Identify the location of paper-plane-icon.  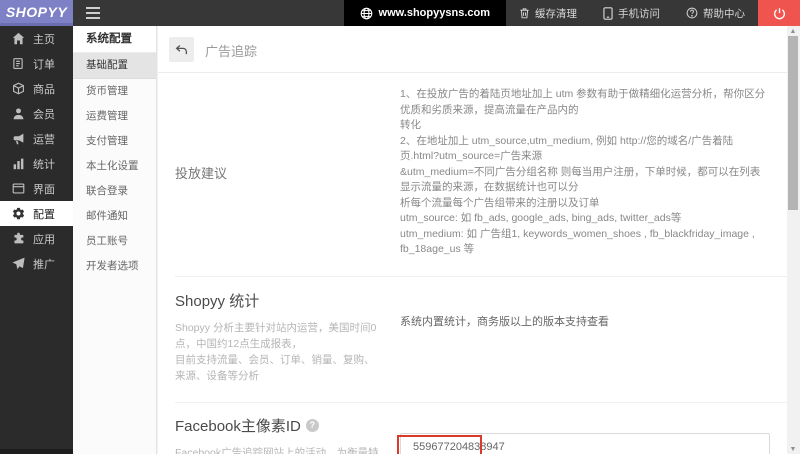
(18, 264).